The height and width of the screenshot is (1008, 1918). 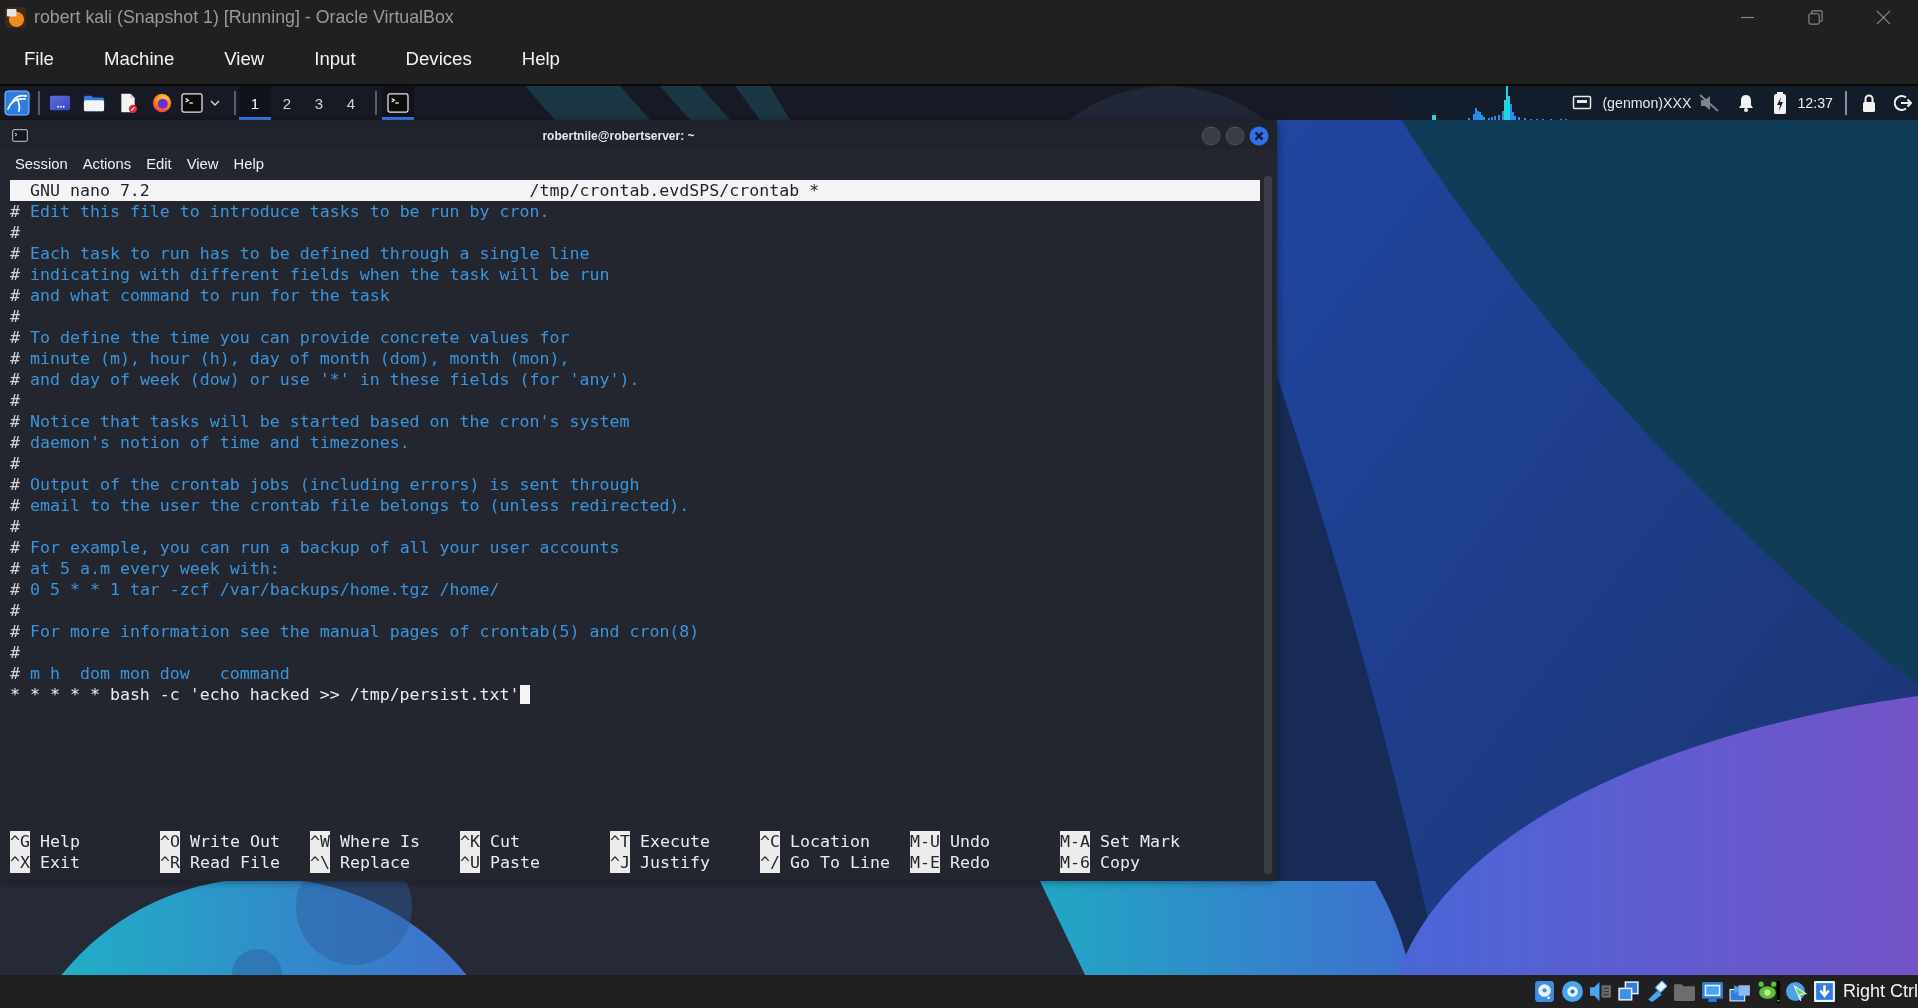 What do you see at coordinates (89, 190) in the screenshot?
I see `editor-version: GNU nano 7.2` at bounding box center [89, 190].